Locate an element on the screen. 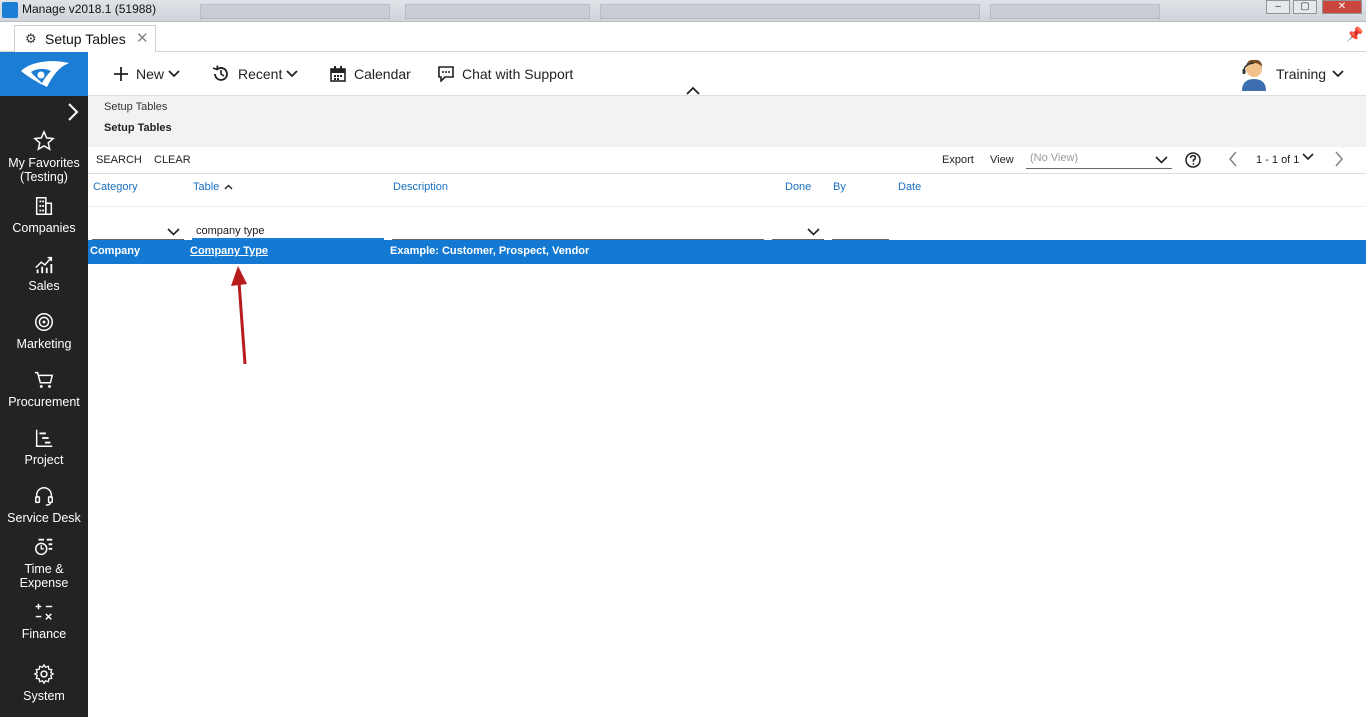  company-type-link: Company Type is located at coordinates (229, 251).